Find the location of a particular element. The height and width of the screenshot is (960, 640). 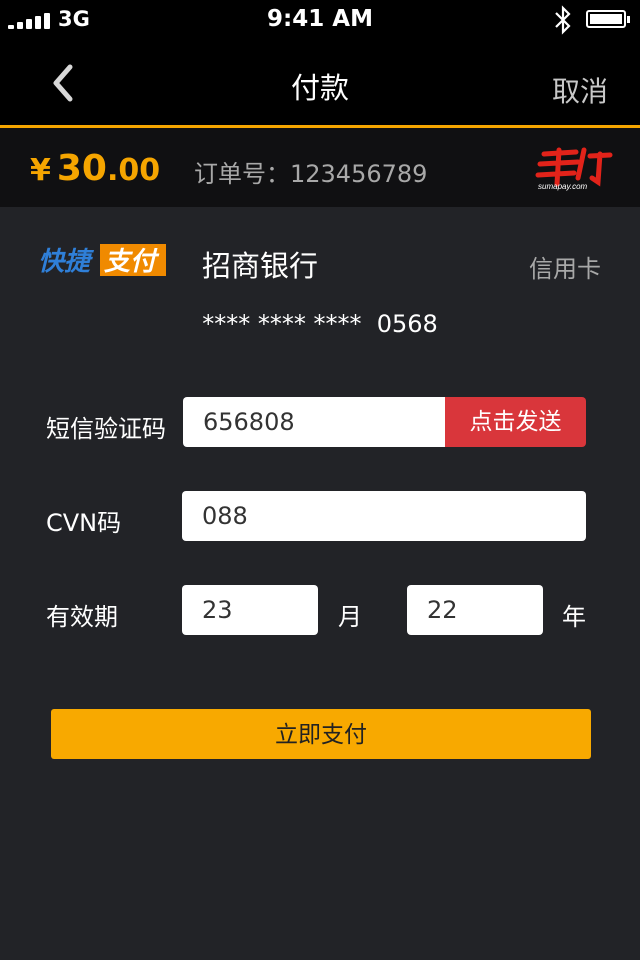

cancel-button: 取消 is located at coordinates (580, 90).